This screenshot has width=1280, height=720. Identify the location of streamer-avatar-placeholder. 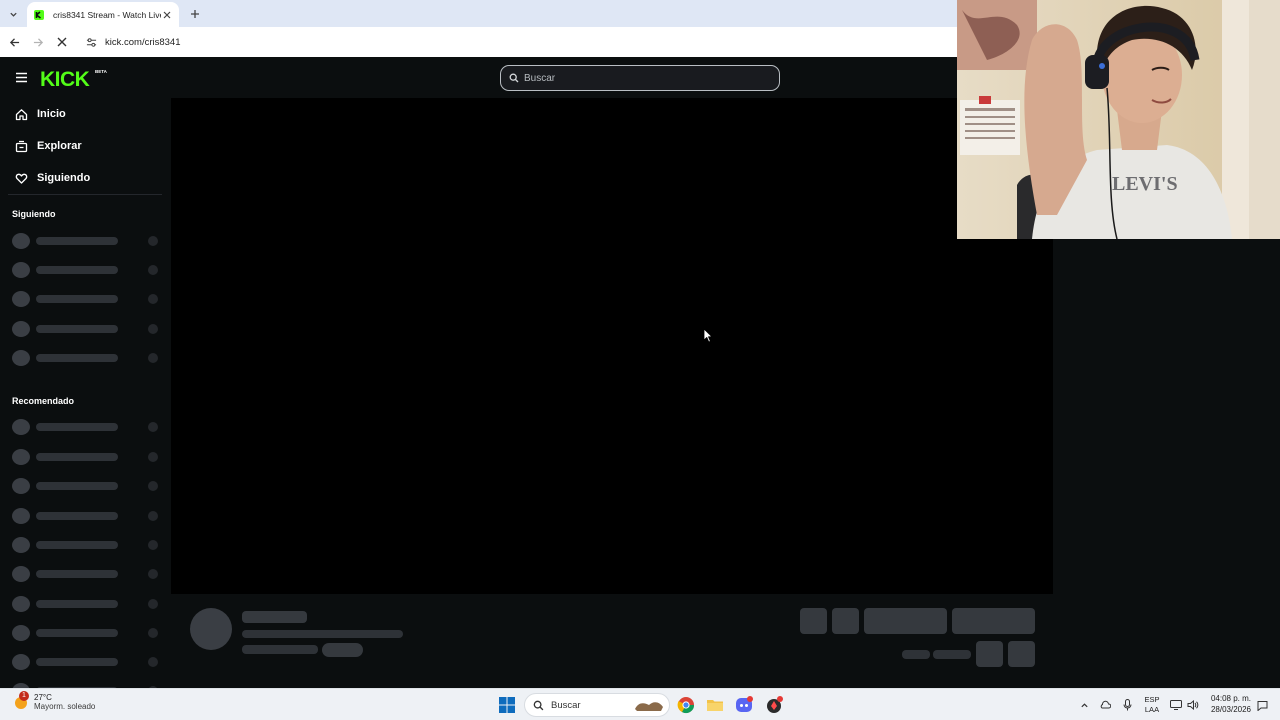
(211, 629).